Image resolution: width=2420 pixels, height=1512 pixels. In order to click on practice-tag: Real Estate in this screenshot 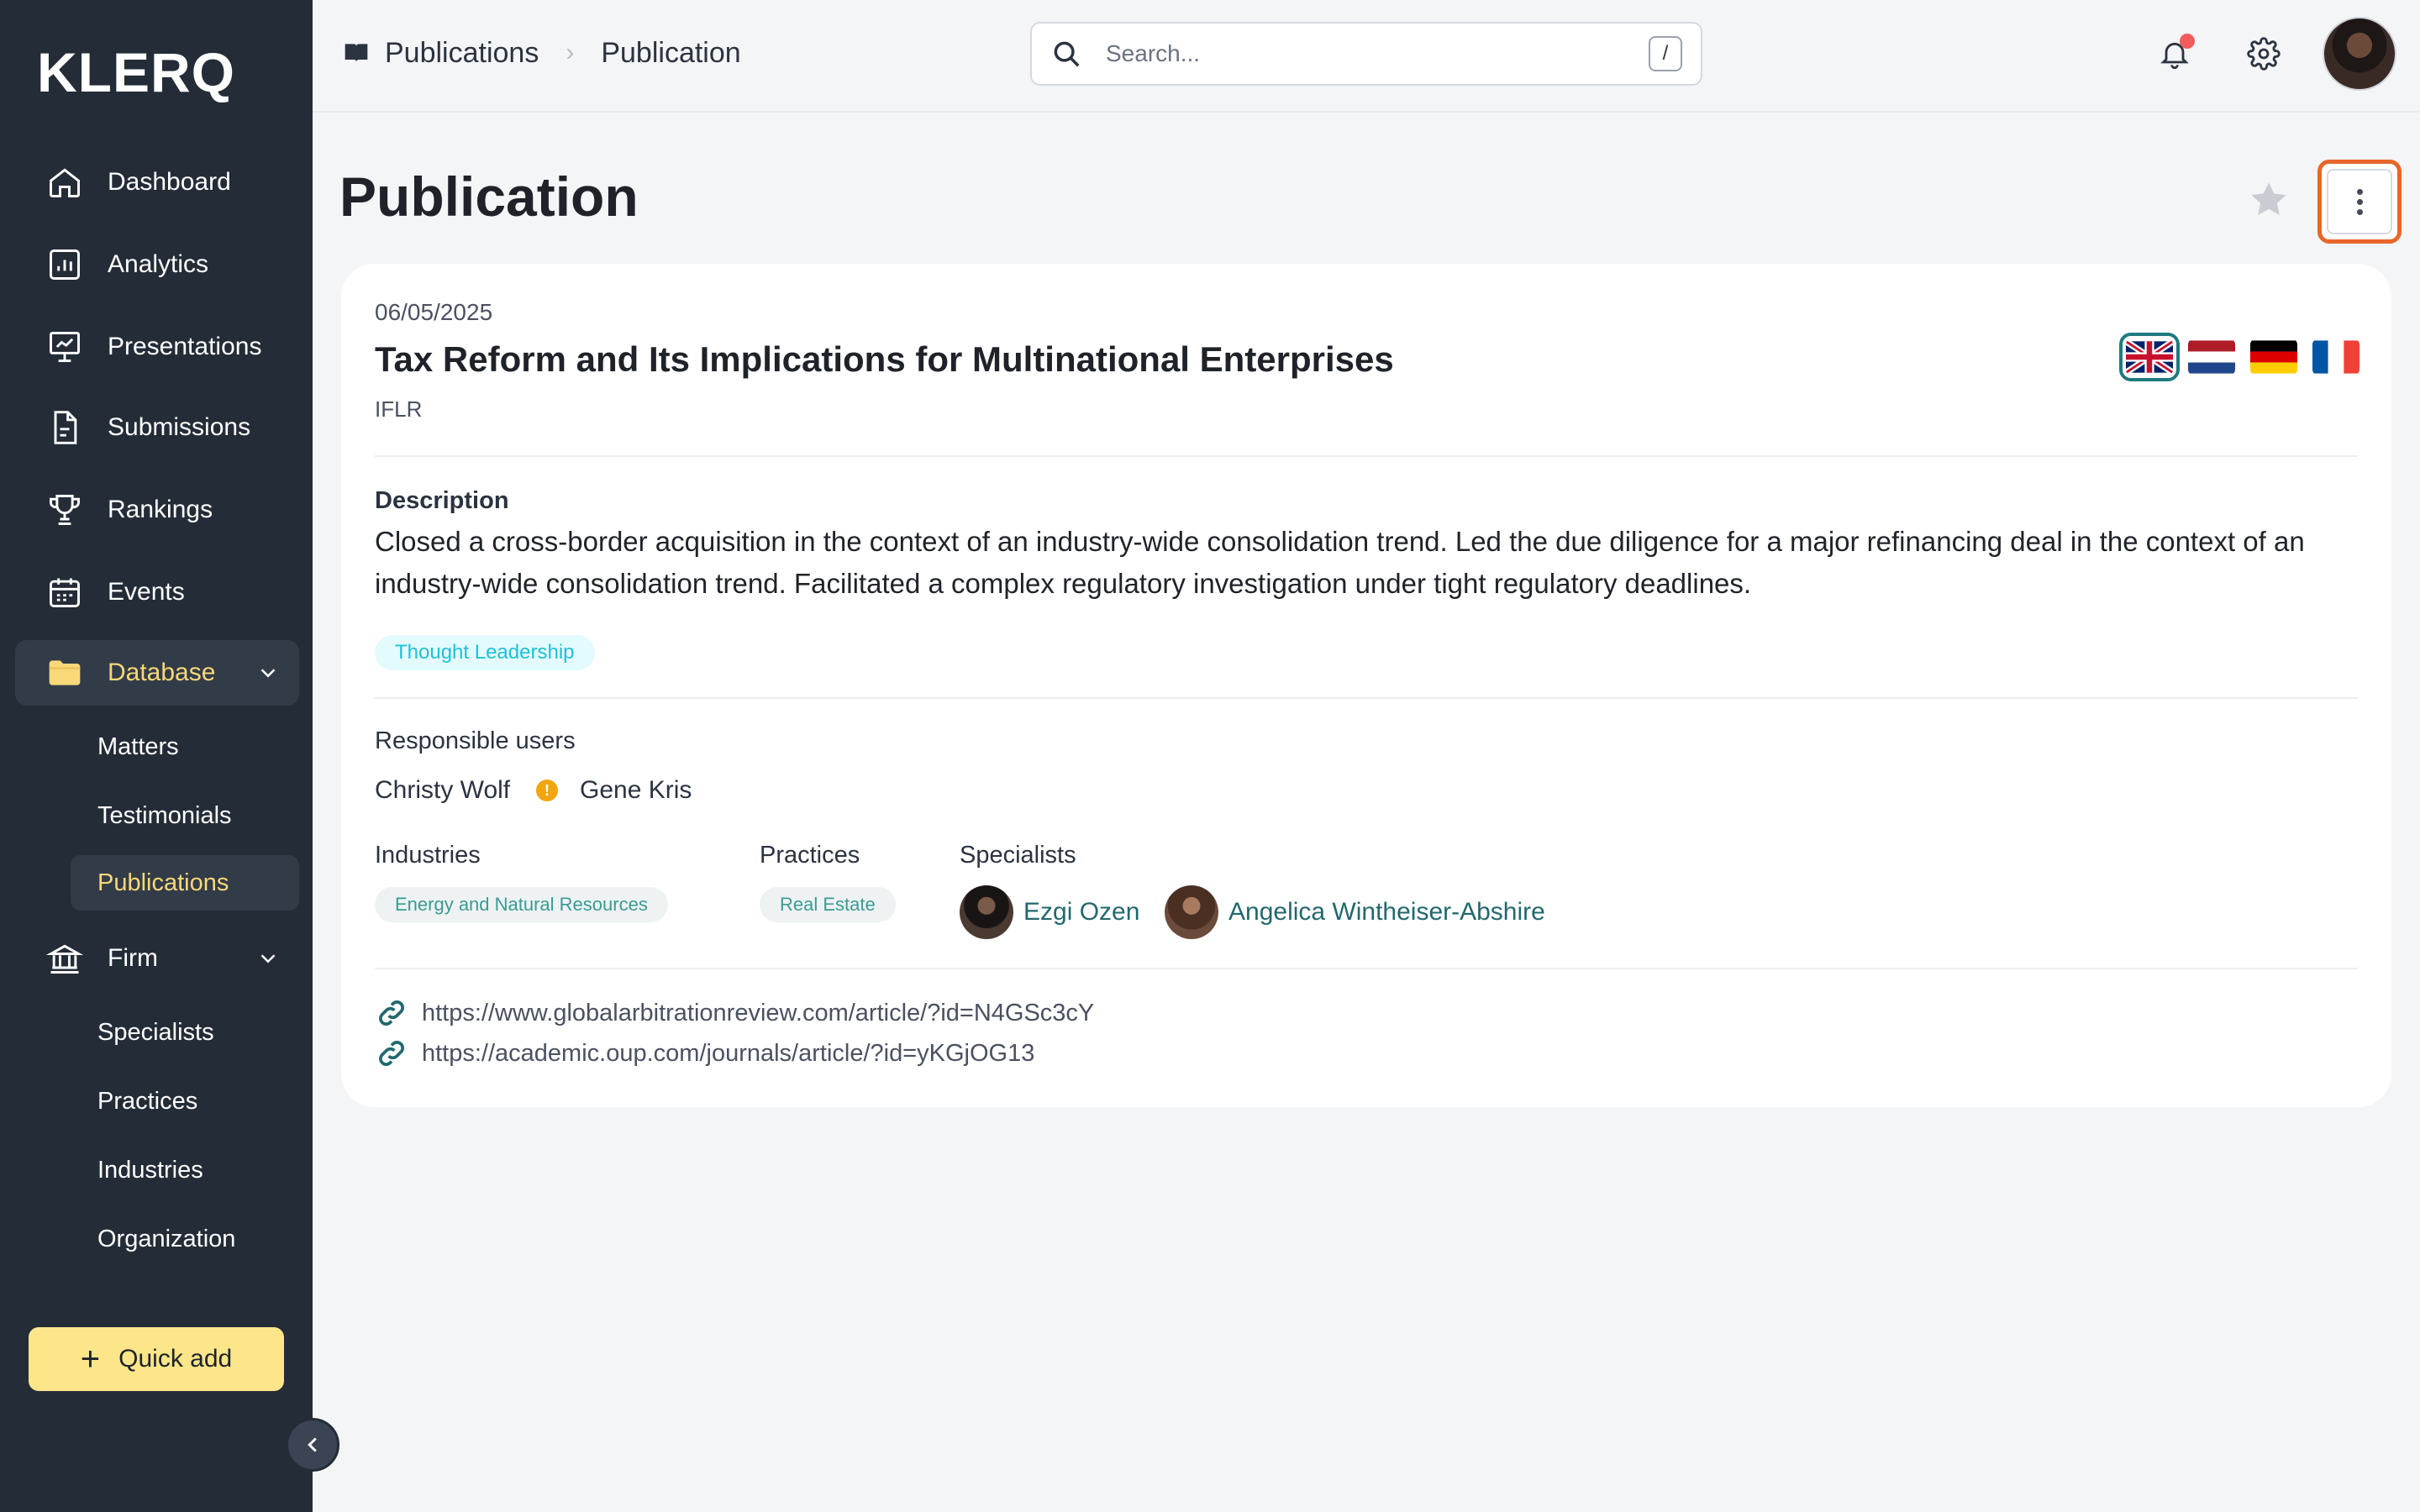, I will do `click(828, 904)`.